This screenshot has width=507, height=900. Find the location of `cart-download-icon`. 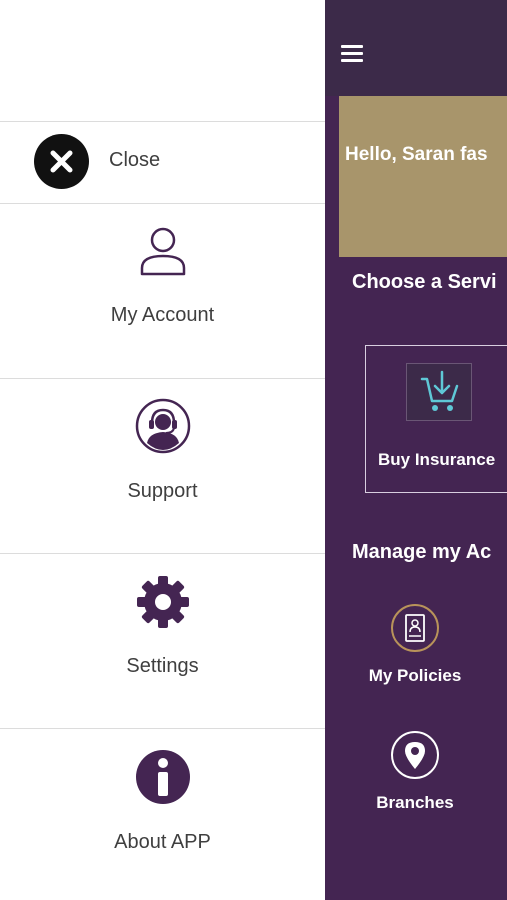

cart-download-icon is located at coordinates (439, 392).